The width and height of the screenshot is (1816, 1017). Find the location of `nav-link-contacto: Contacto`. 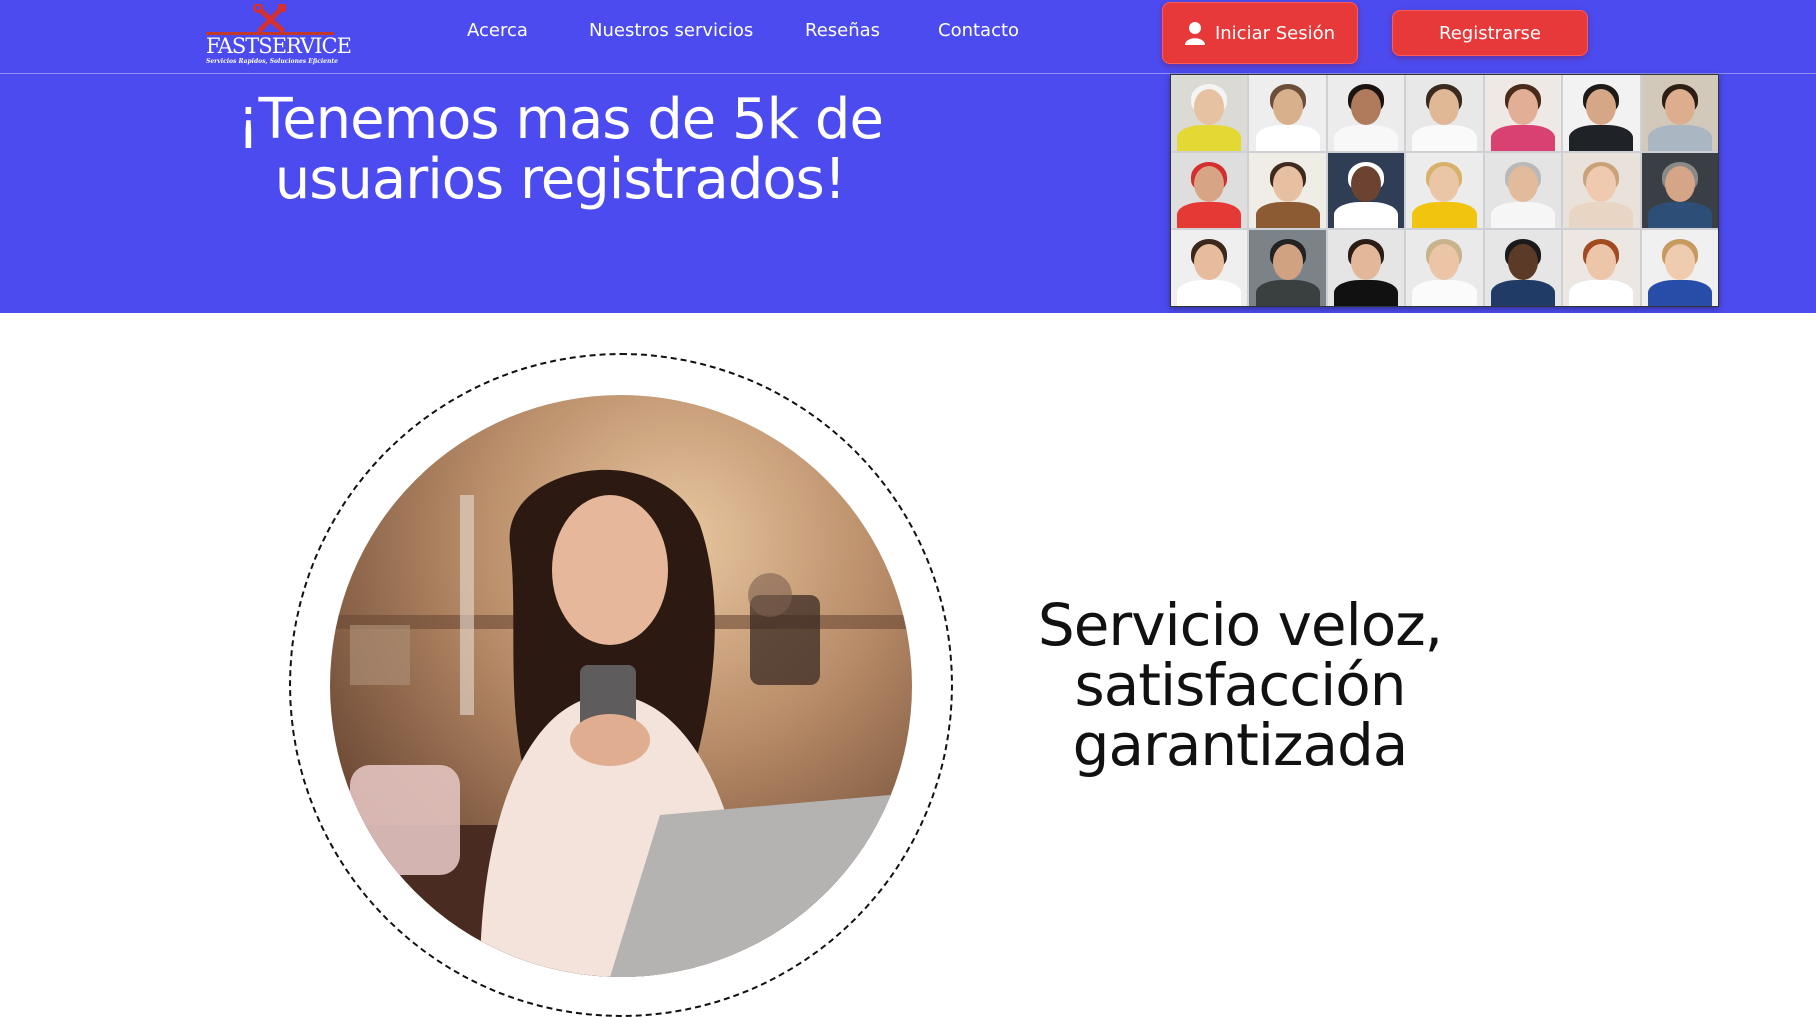

nav-link-contacto: Contacto is located at coordinates (978, 30).